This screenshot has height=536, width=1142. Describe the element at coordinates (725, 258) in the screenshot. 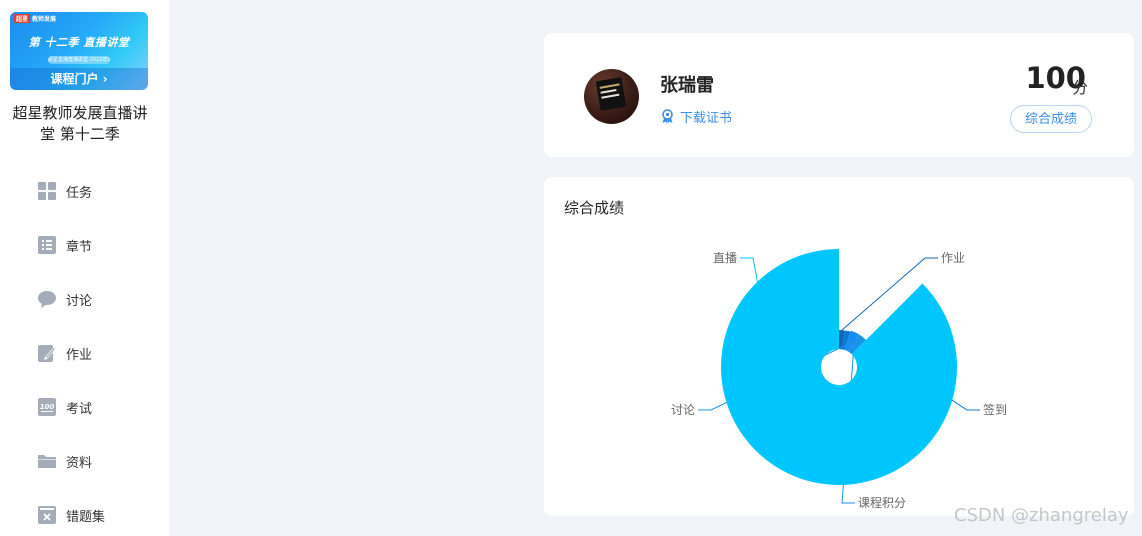

I see `slice-label: 直播` at that location.